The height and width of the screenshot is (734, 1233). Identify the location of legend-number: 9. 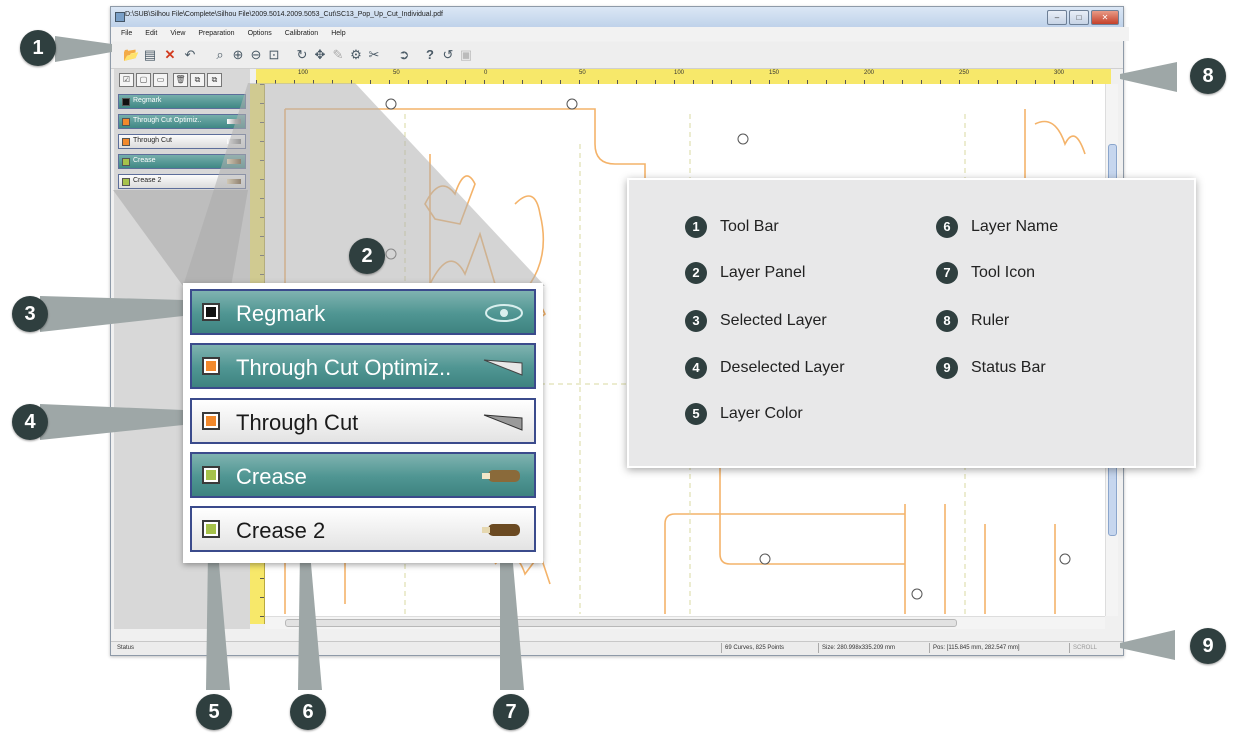
(947, 368).